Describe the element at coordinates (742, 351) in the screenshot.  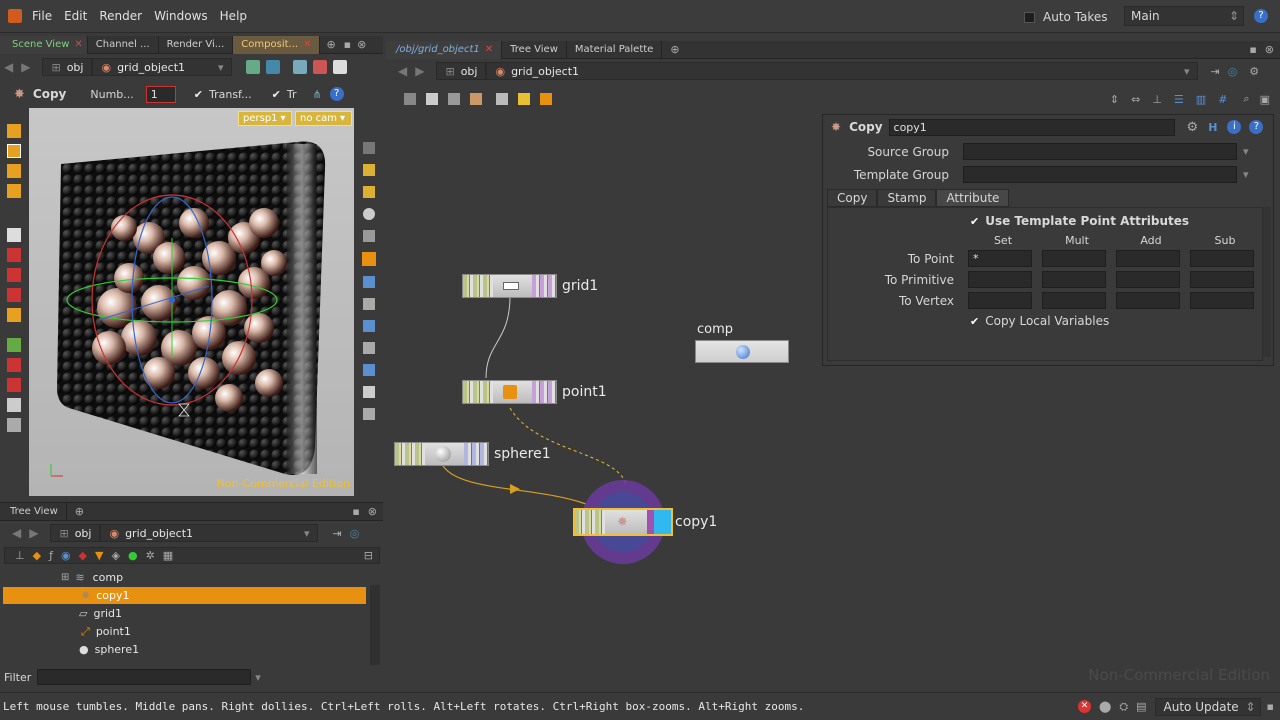
I see `node-comp` at that location.